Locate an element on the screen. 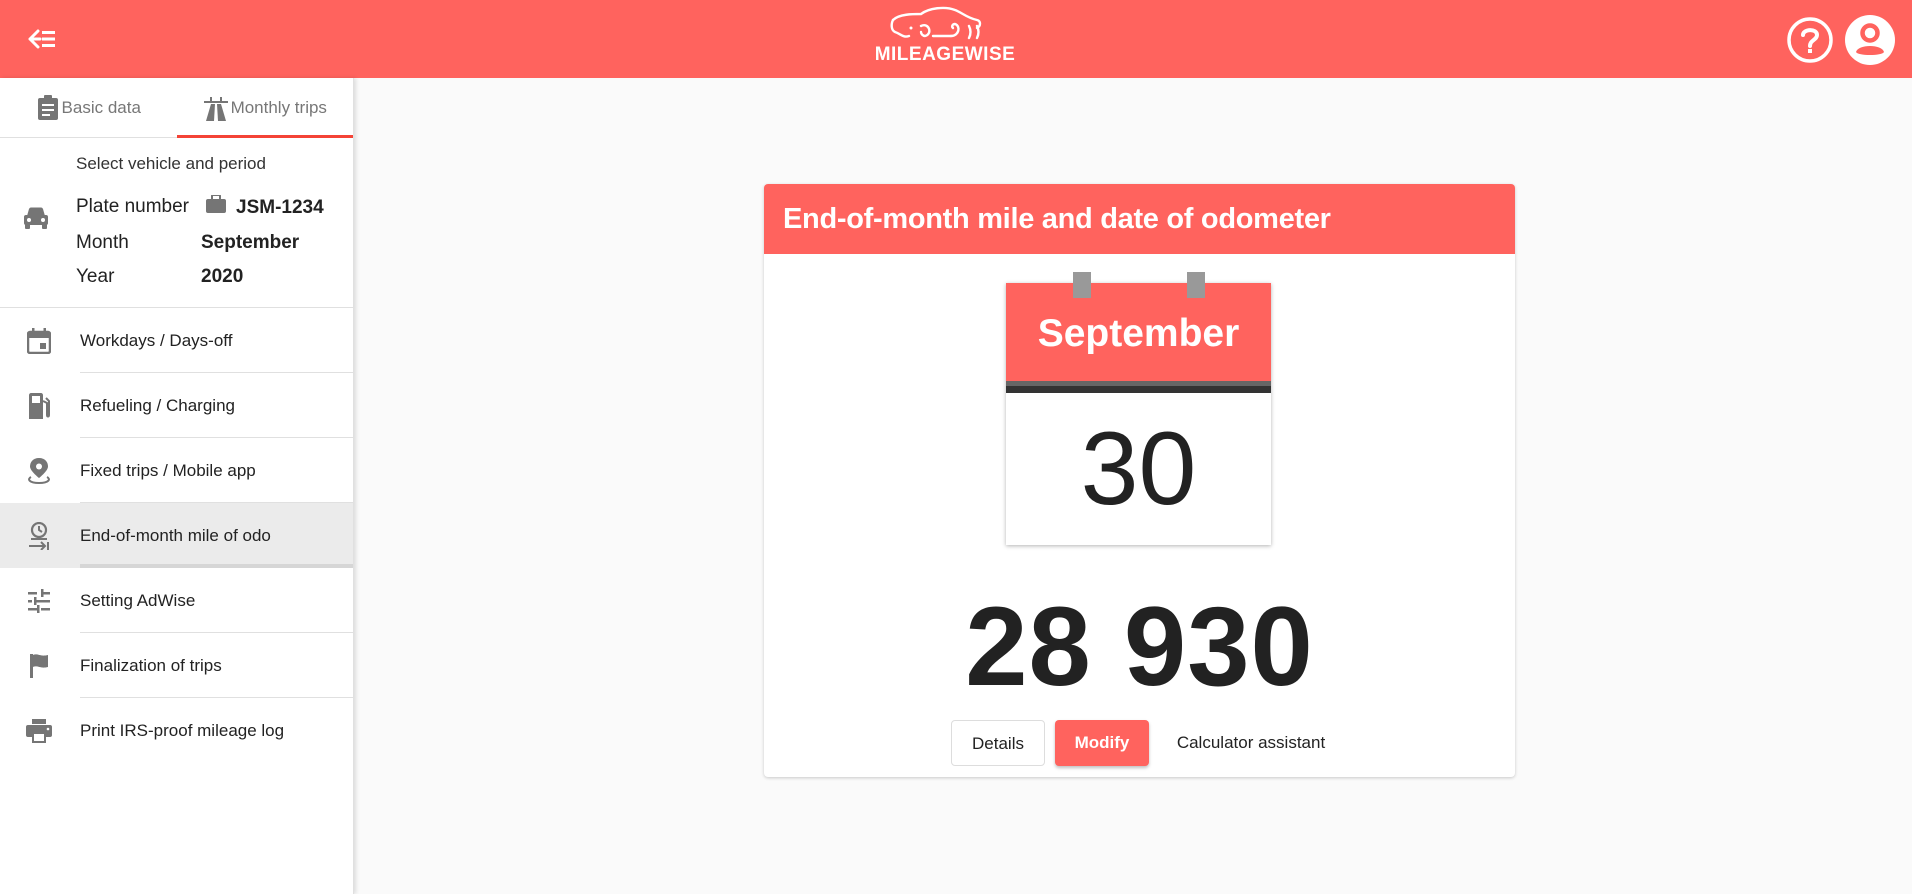  sidebar-item-label: Workdays / Days-off is located at coordinates (156, 340).